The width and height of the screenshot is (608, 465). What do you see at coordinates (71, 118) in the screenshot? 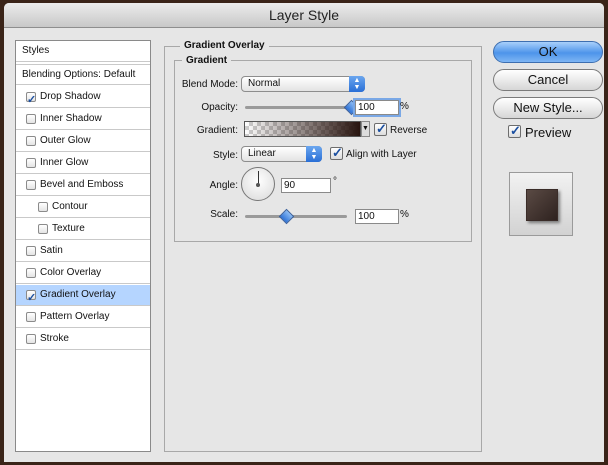
I see `style-item-label: Inner Shadow` at bounding box center [71, 118].